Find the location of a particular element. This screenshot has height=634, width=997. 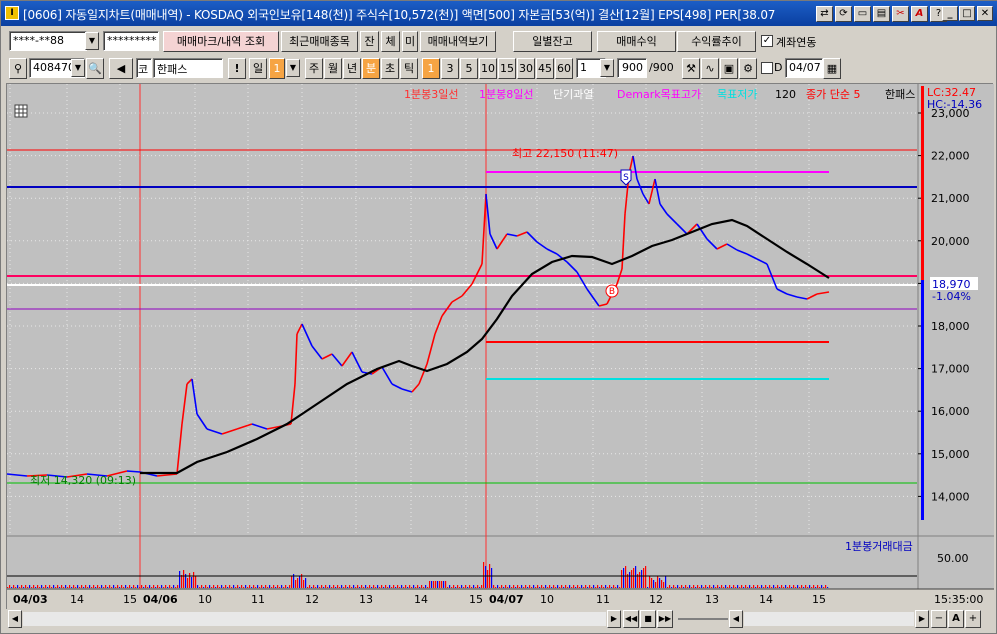

speaker-icon: ◀ is located at coordinates (121, 68).